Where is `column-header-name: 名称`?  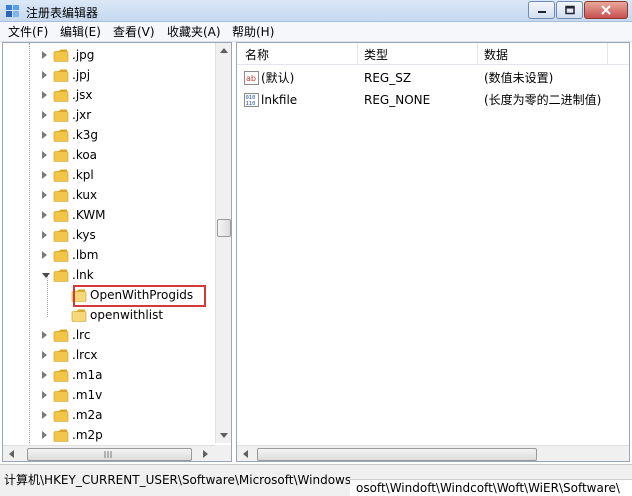 column-header-name: 名称 is located at coordinates (257, 54).